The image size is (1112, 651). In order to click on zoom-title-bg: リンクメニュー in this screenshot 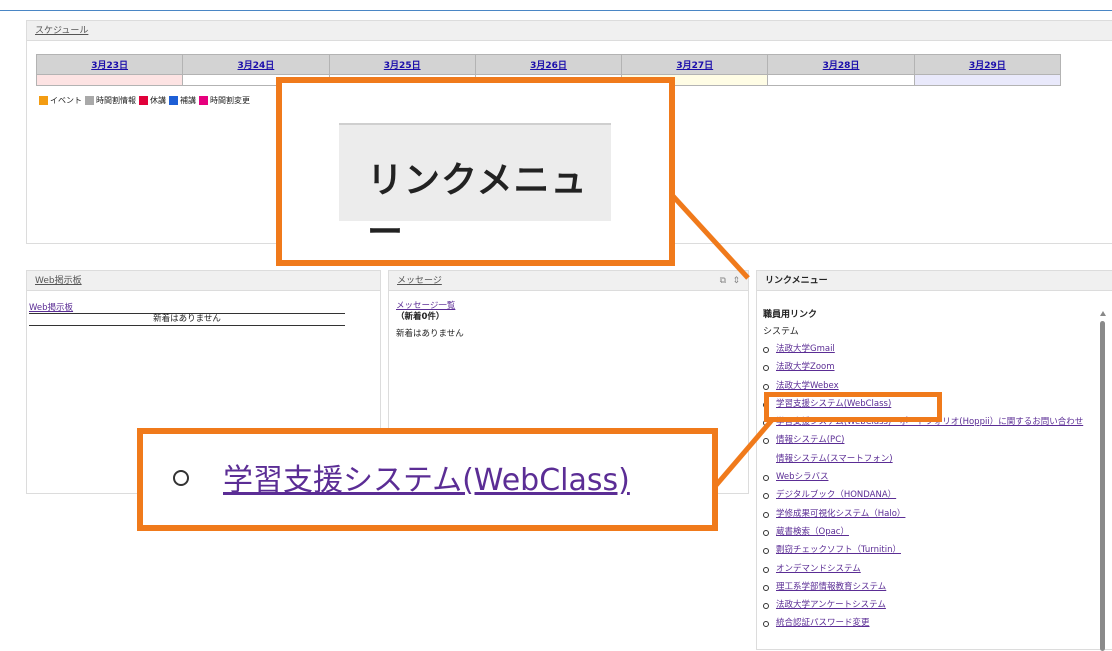, I will do `click(475, 188)`.